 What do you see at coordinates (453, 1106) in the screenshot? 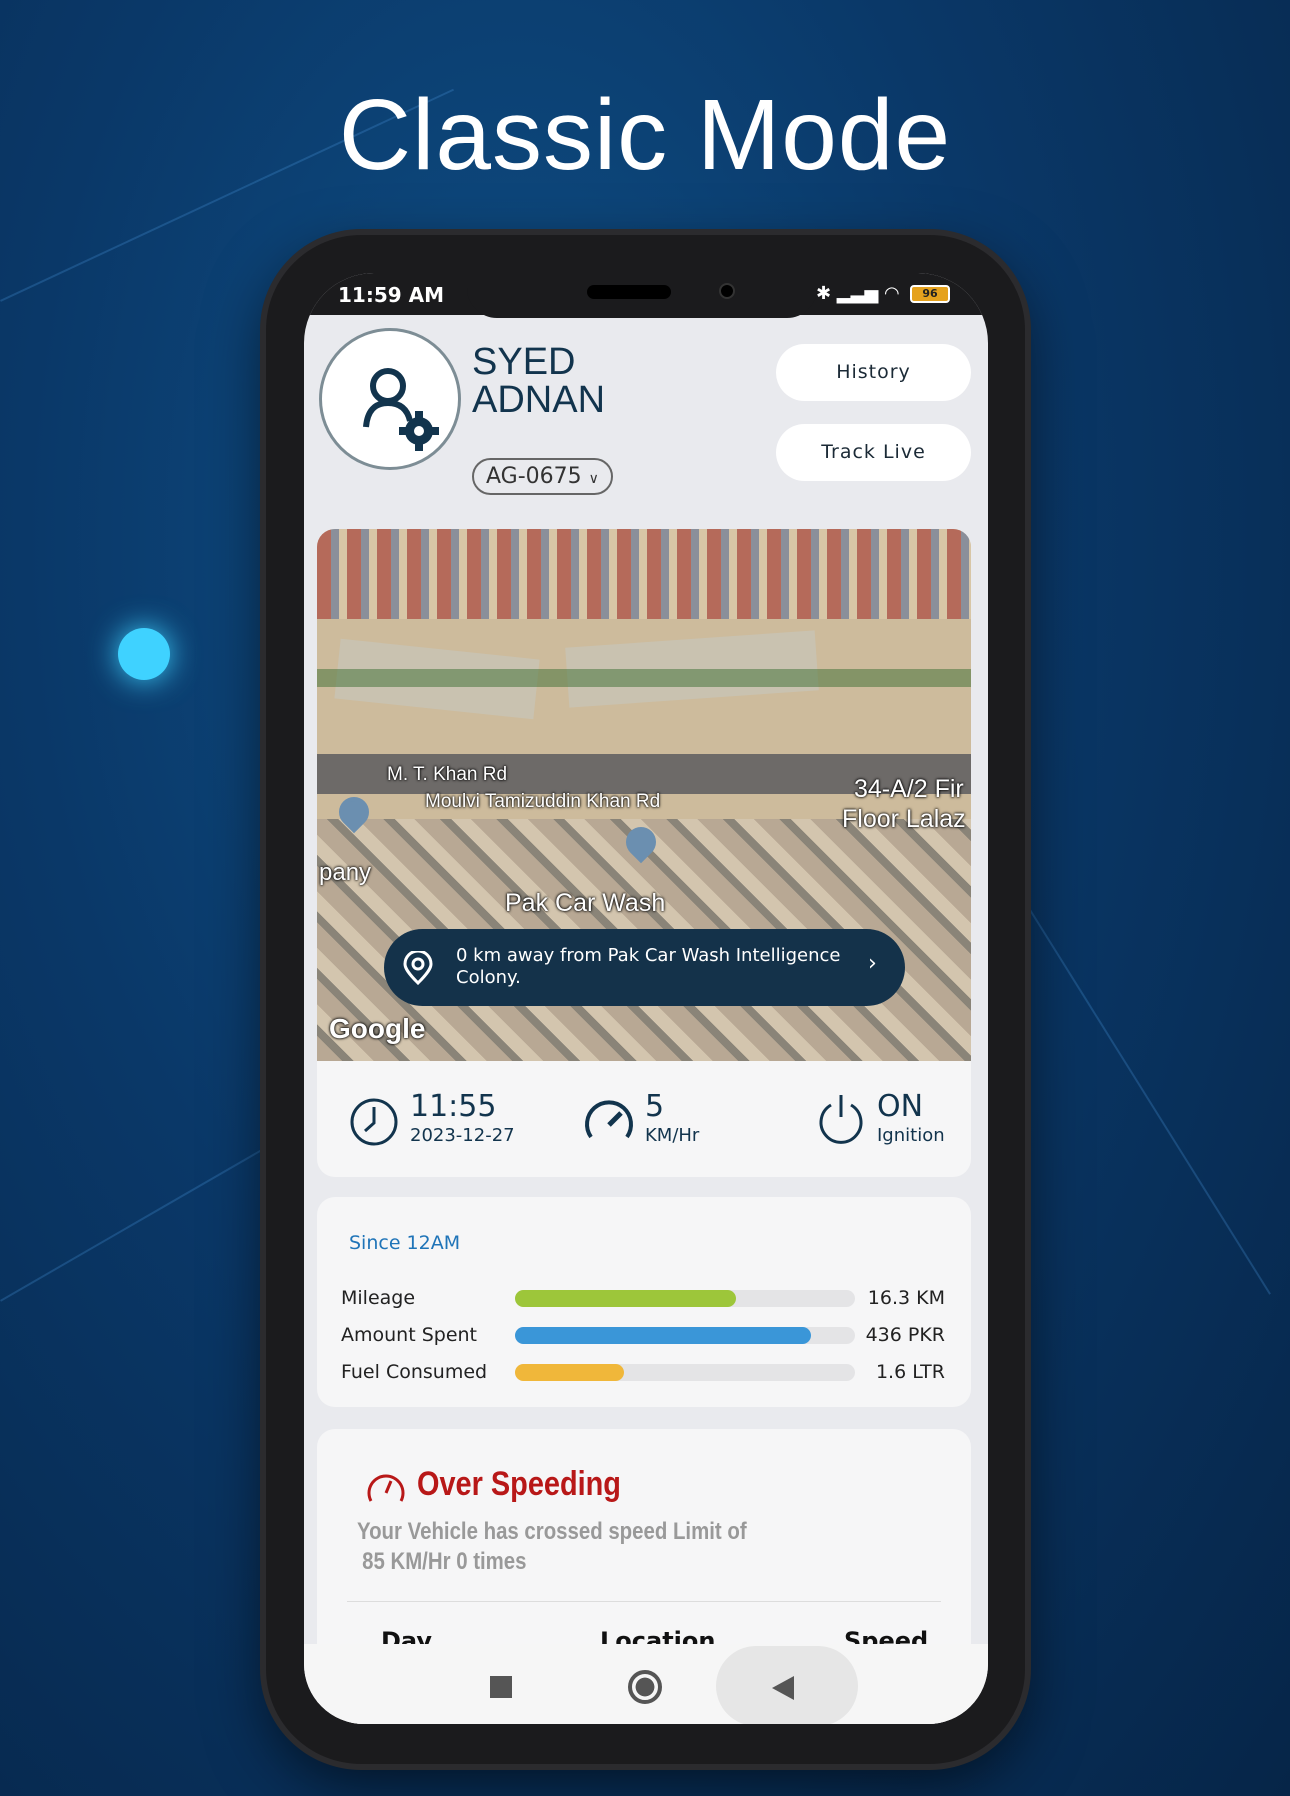
I see `last-time: 11:55` at bounding box center [453, 1106].